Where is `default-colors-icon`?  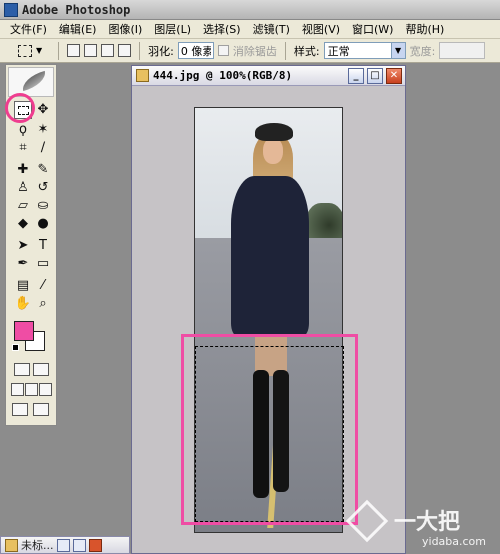 default-colors-icon is located at coordinates (15, 347).